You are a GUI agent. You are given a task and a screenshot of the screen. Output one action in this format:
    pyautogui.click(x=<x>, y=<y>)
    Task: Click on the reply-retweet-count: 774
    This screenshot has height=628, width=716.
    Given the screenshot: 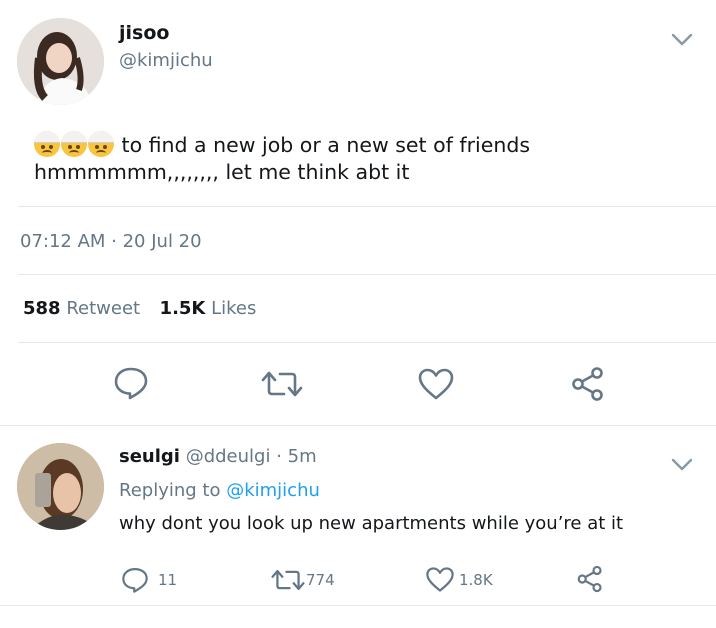 What is the action you would take?
    pyautogui.click(x=320, y=580)
    